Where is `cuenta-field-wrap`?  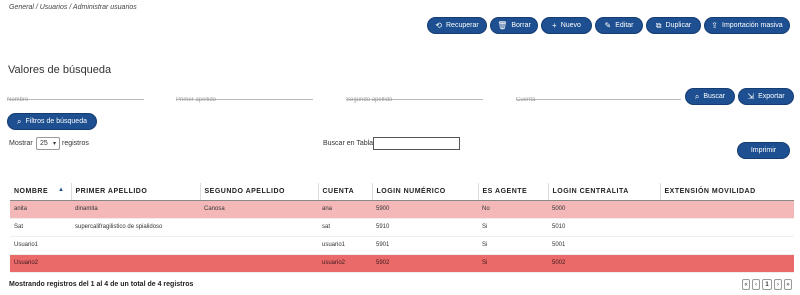 cuenta-field-wrap is located at coordinates (598, 95).